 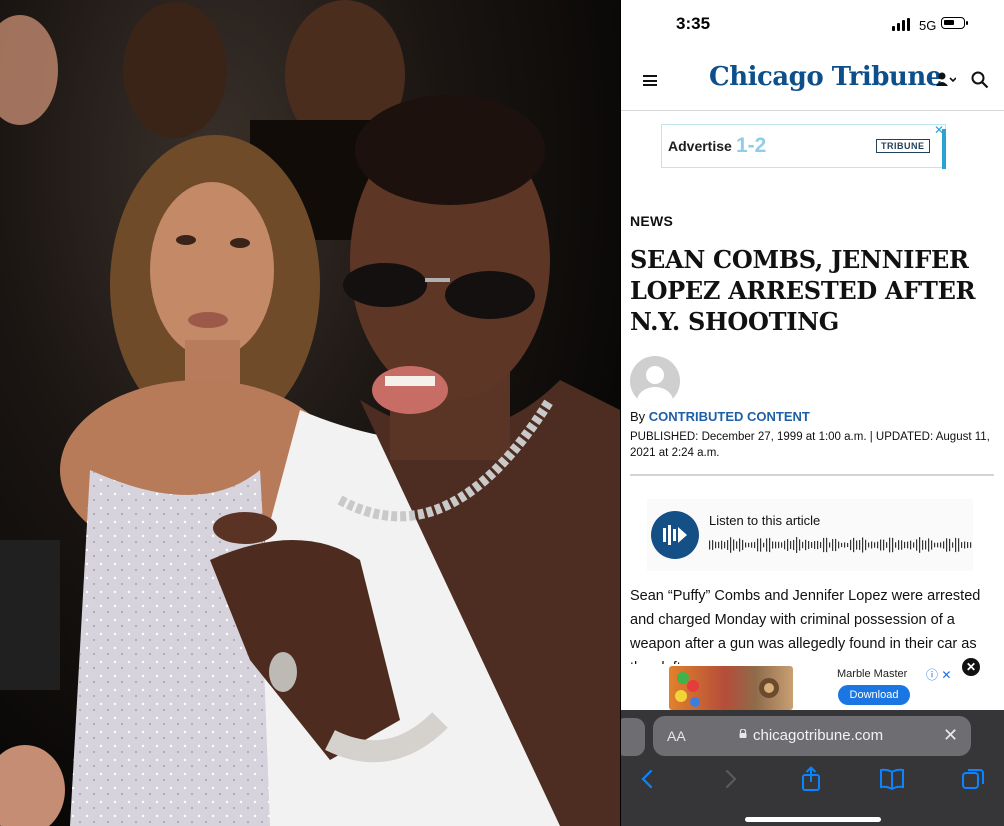 I want to click on status-bar: 3:35 5G, so click(x=812, y=26).